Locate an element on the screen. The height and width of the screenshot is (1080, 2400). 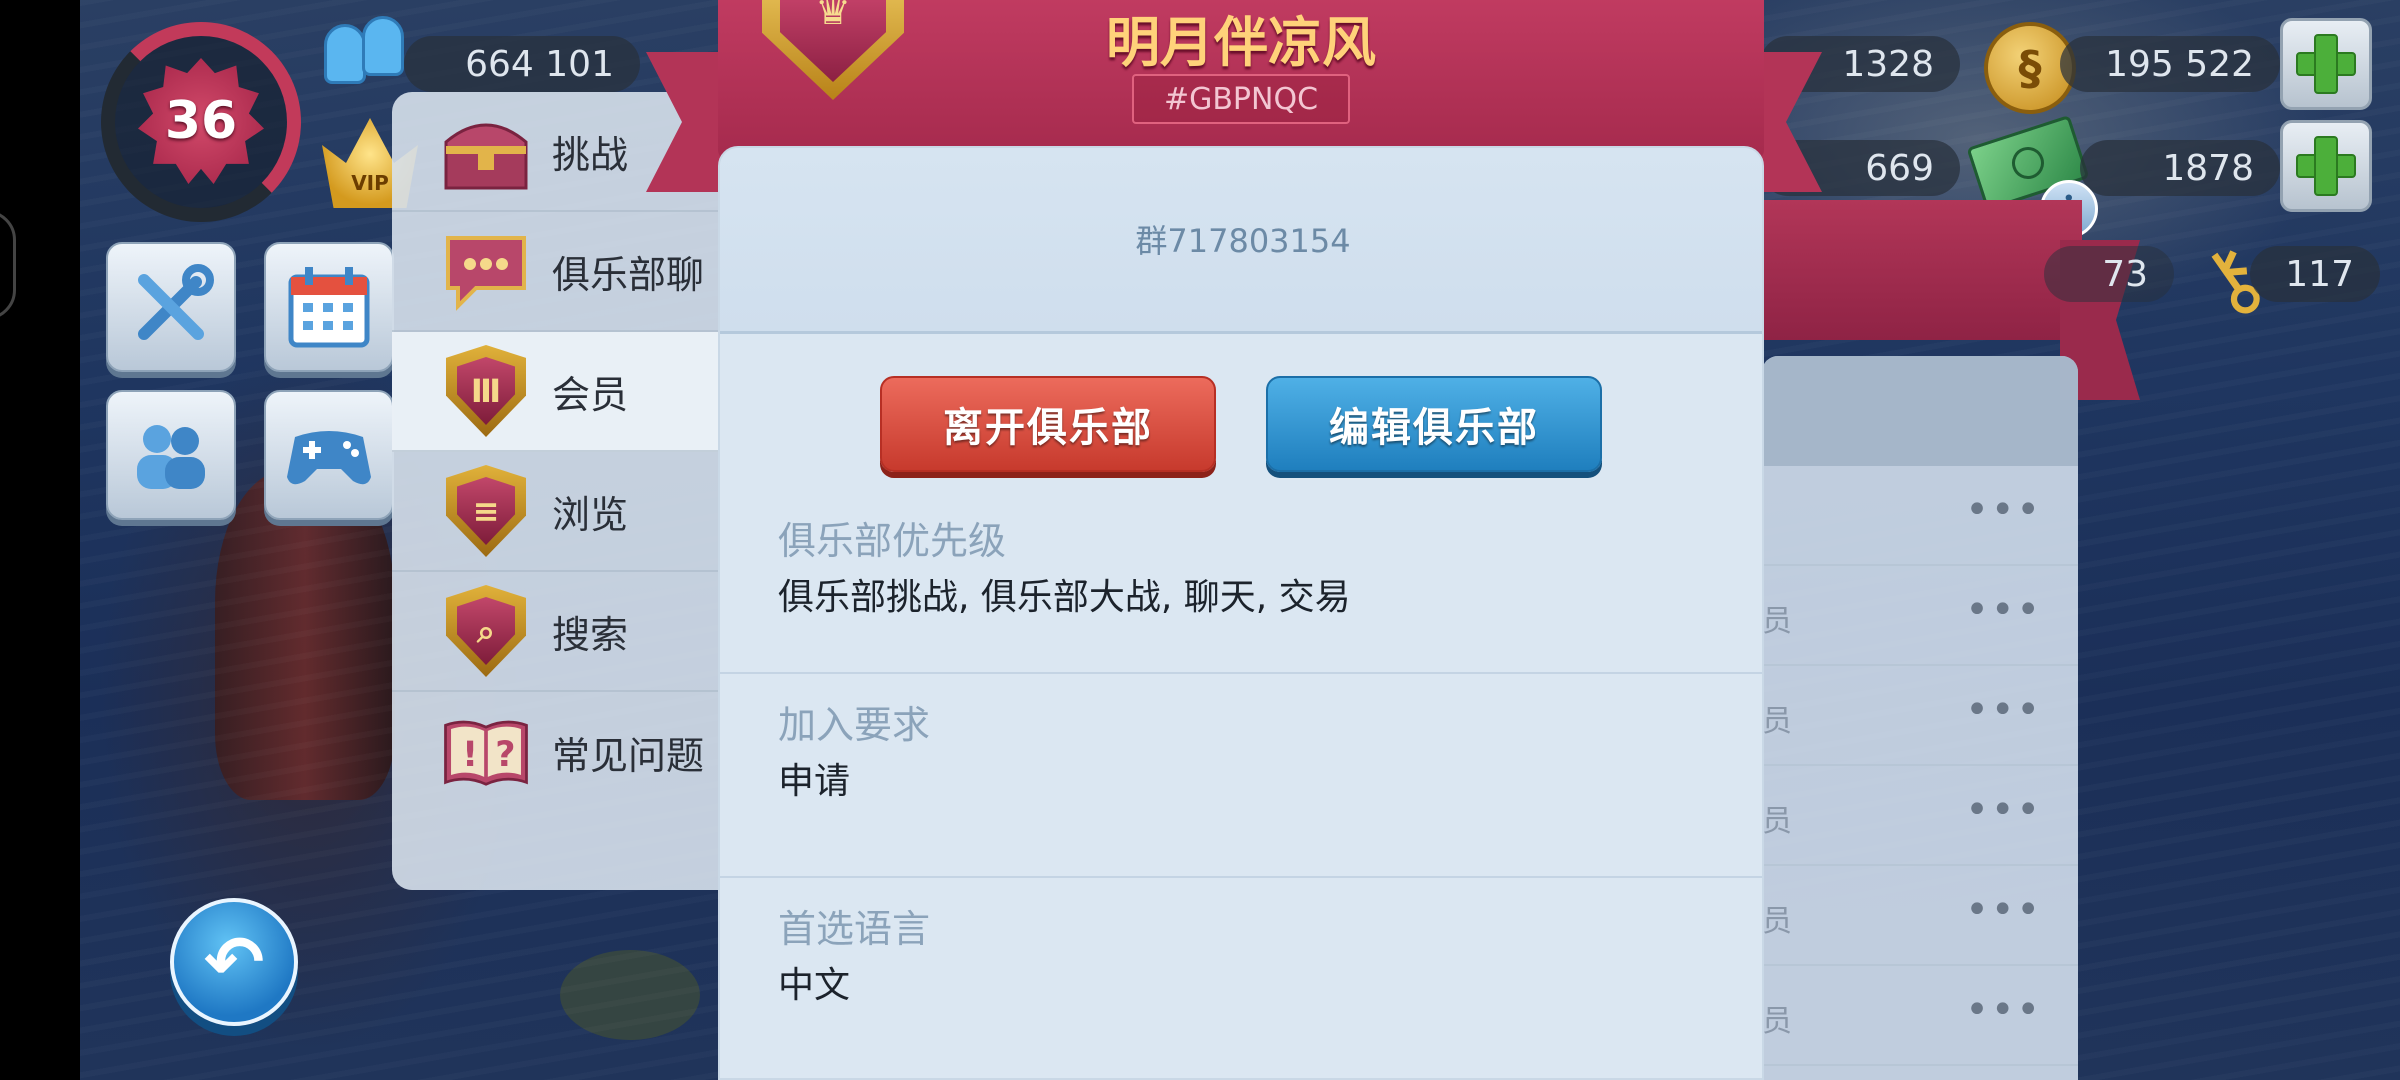
coins-value: 195 522 is located at coordinates (2179, 64).